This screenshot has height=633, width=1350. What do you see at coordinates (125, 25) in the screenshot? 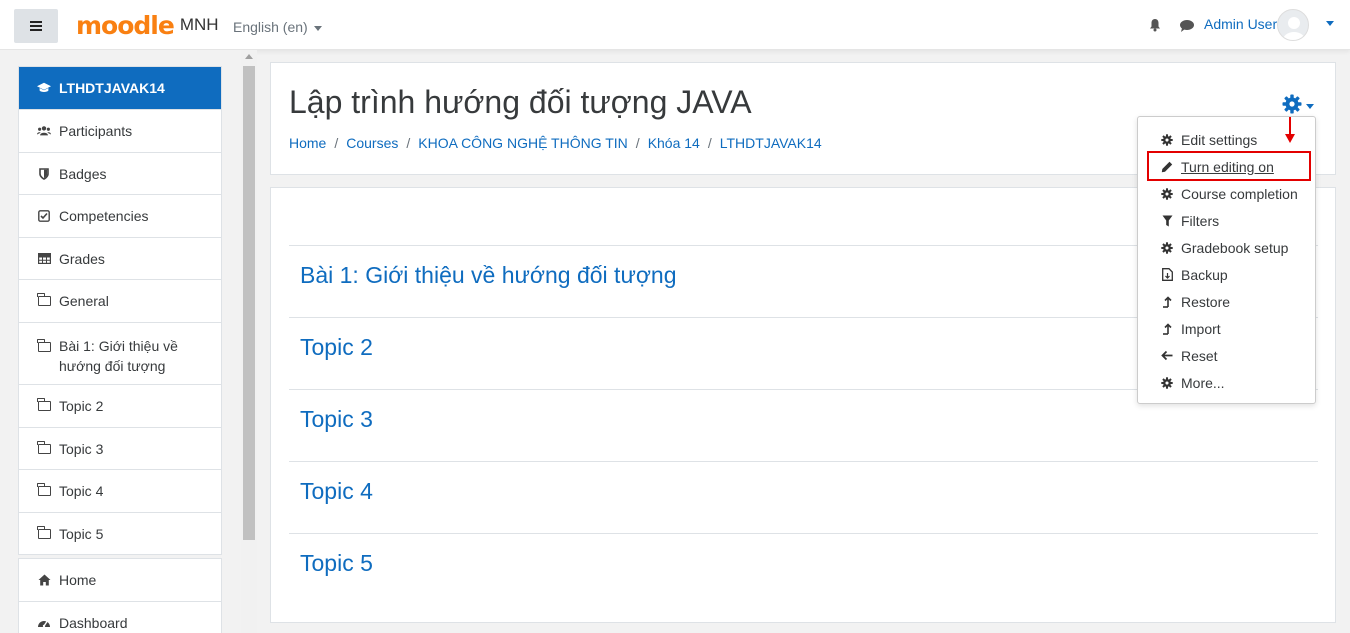
I see `moodle-logo-text: moodle` at bounding box center [125, 25].